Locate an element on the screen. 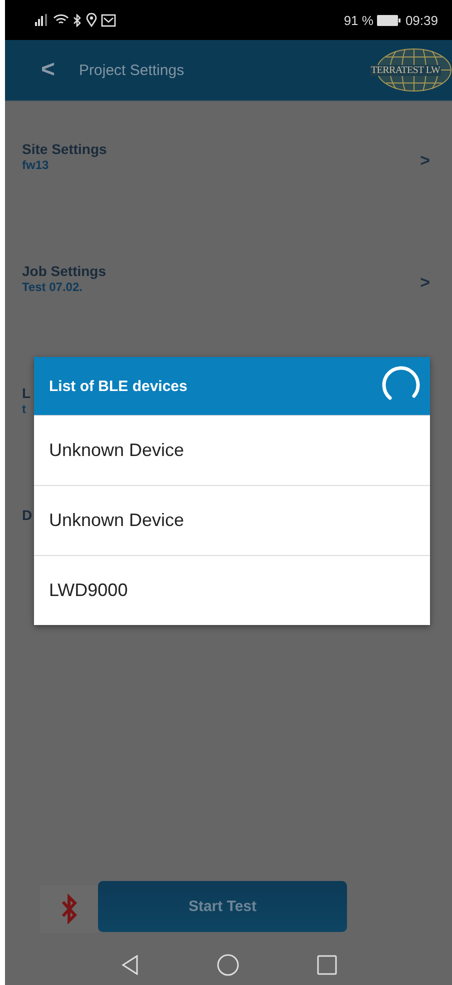 Image resolution: width=452 pixels, height=985 pixels. setting-value: Test 07.02. is located at coordinates (52, 287).